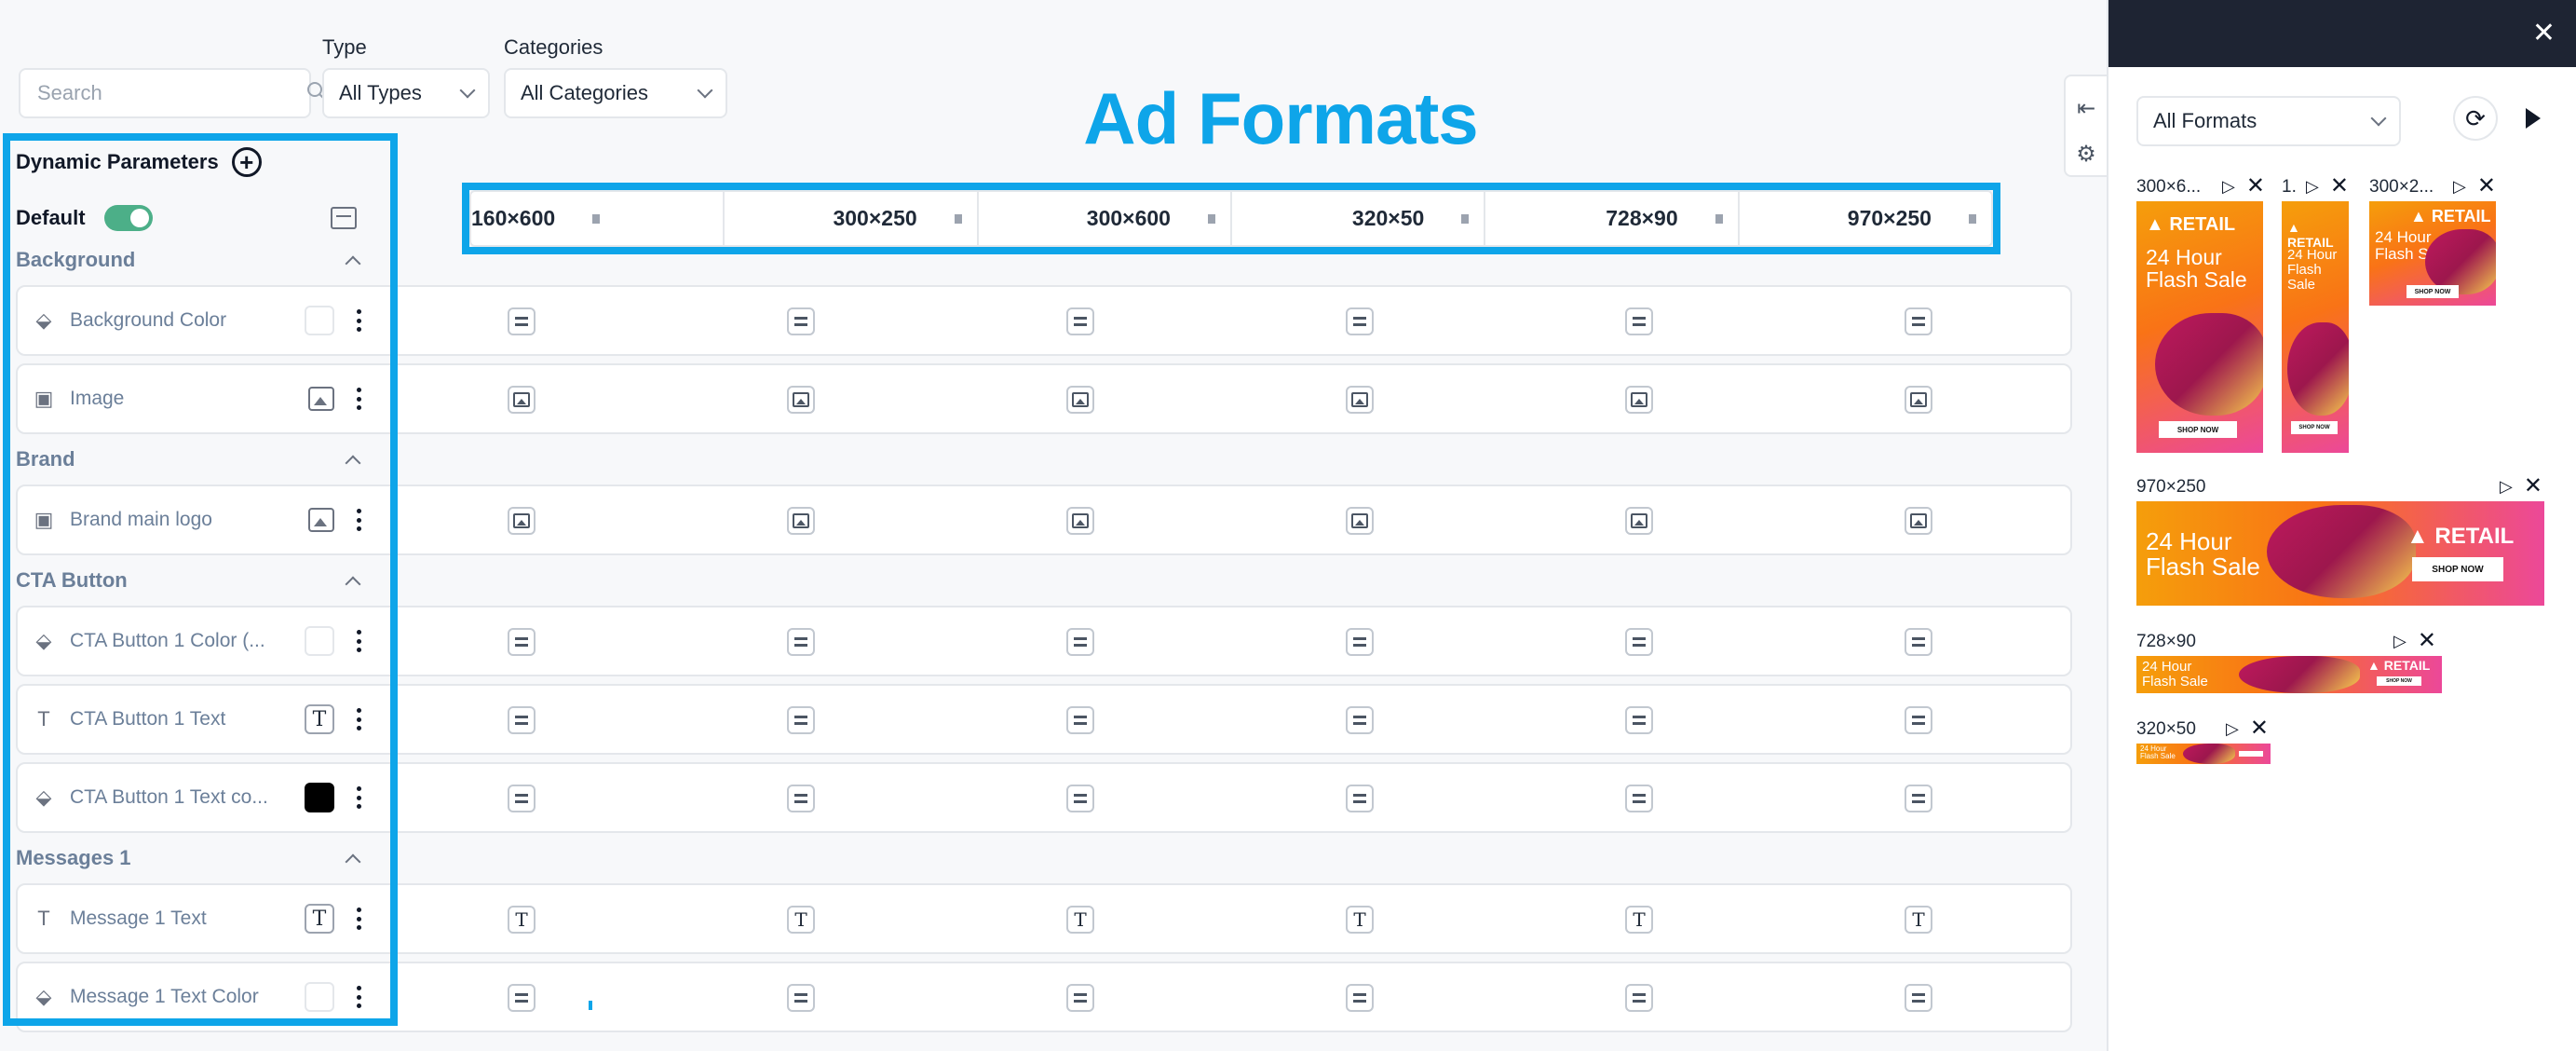 The height and width of the screenshot is (1051, 2576). I want to click on ad-preview-300x250: ▲ RETAIL 24 Hour Flash Sale SHOP NOW, so click(2432, 253).